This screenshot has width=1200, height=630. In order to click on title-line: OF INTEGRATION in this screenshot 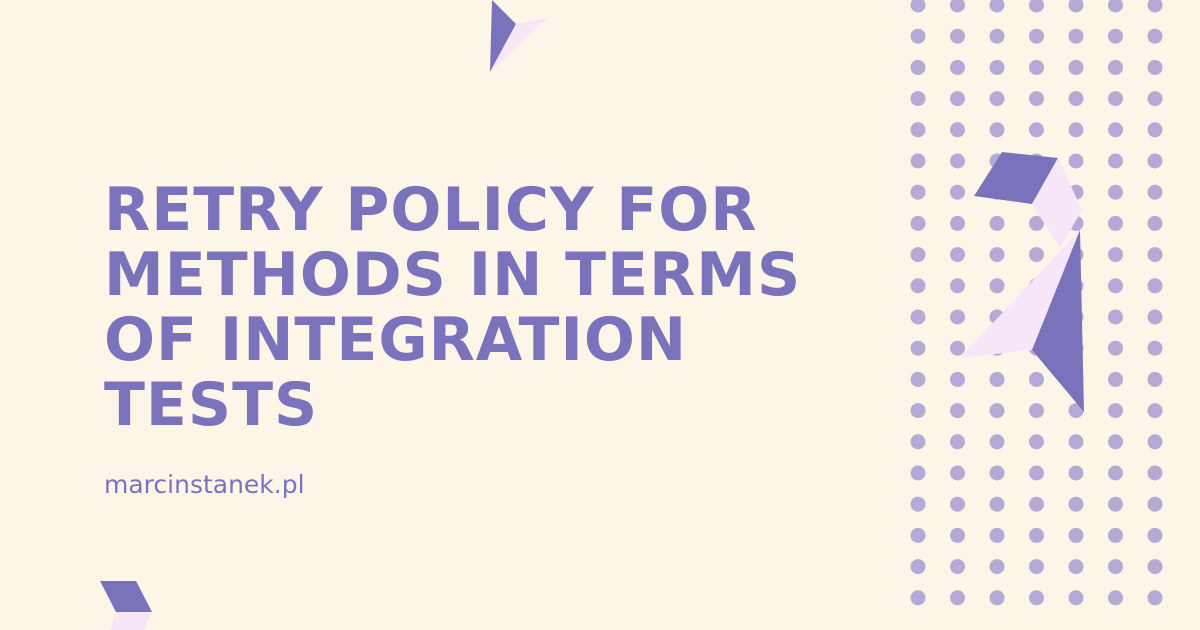, I will do `click(396, 340)`.